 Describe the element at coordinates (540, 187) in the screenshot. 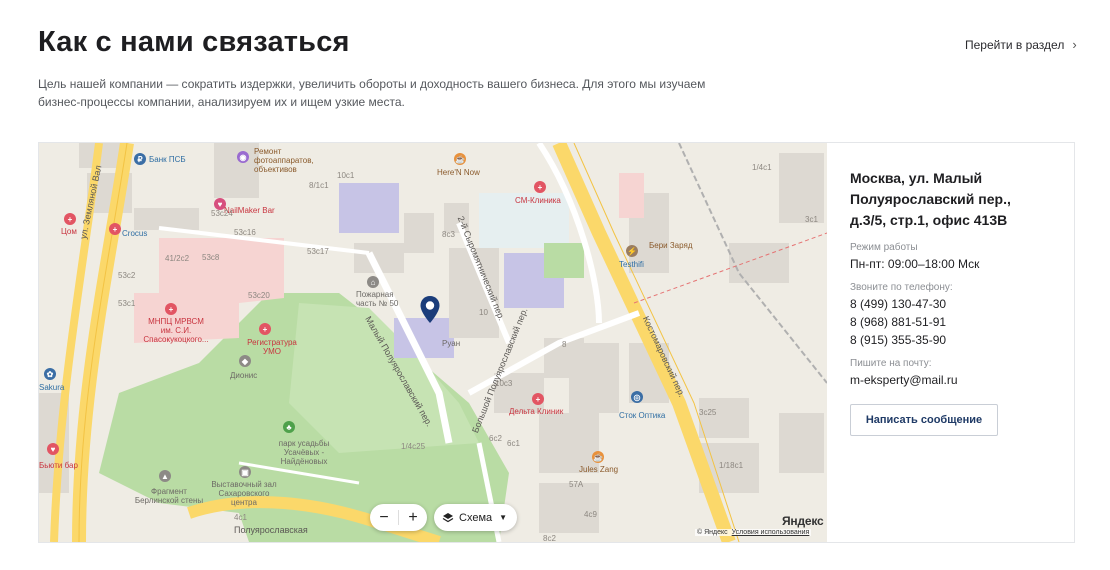

I see `clinic-icon: +` at that location.